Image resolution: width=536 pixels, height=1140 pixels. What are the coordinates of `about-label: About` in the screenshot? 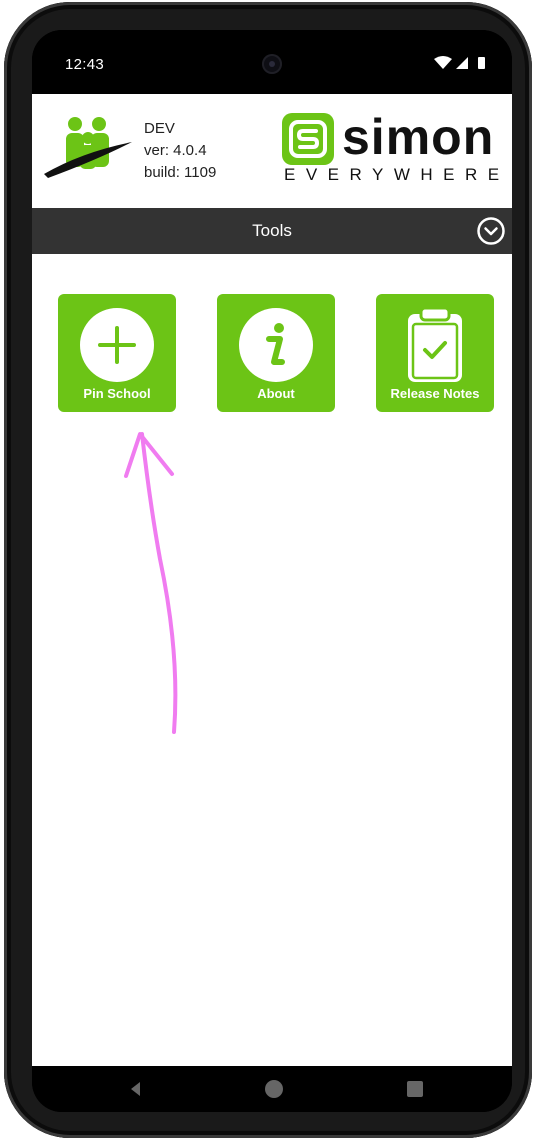 It's located at (276, 393).